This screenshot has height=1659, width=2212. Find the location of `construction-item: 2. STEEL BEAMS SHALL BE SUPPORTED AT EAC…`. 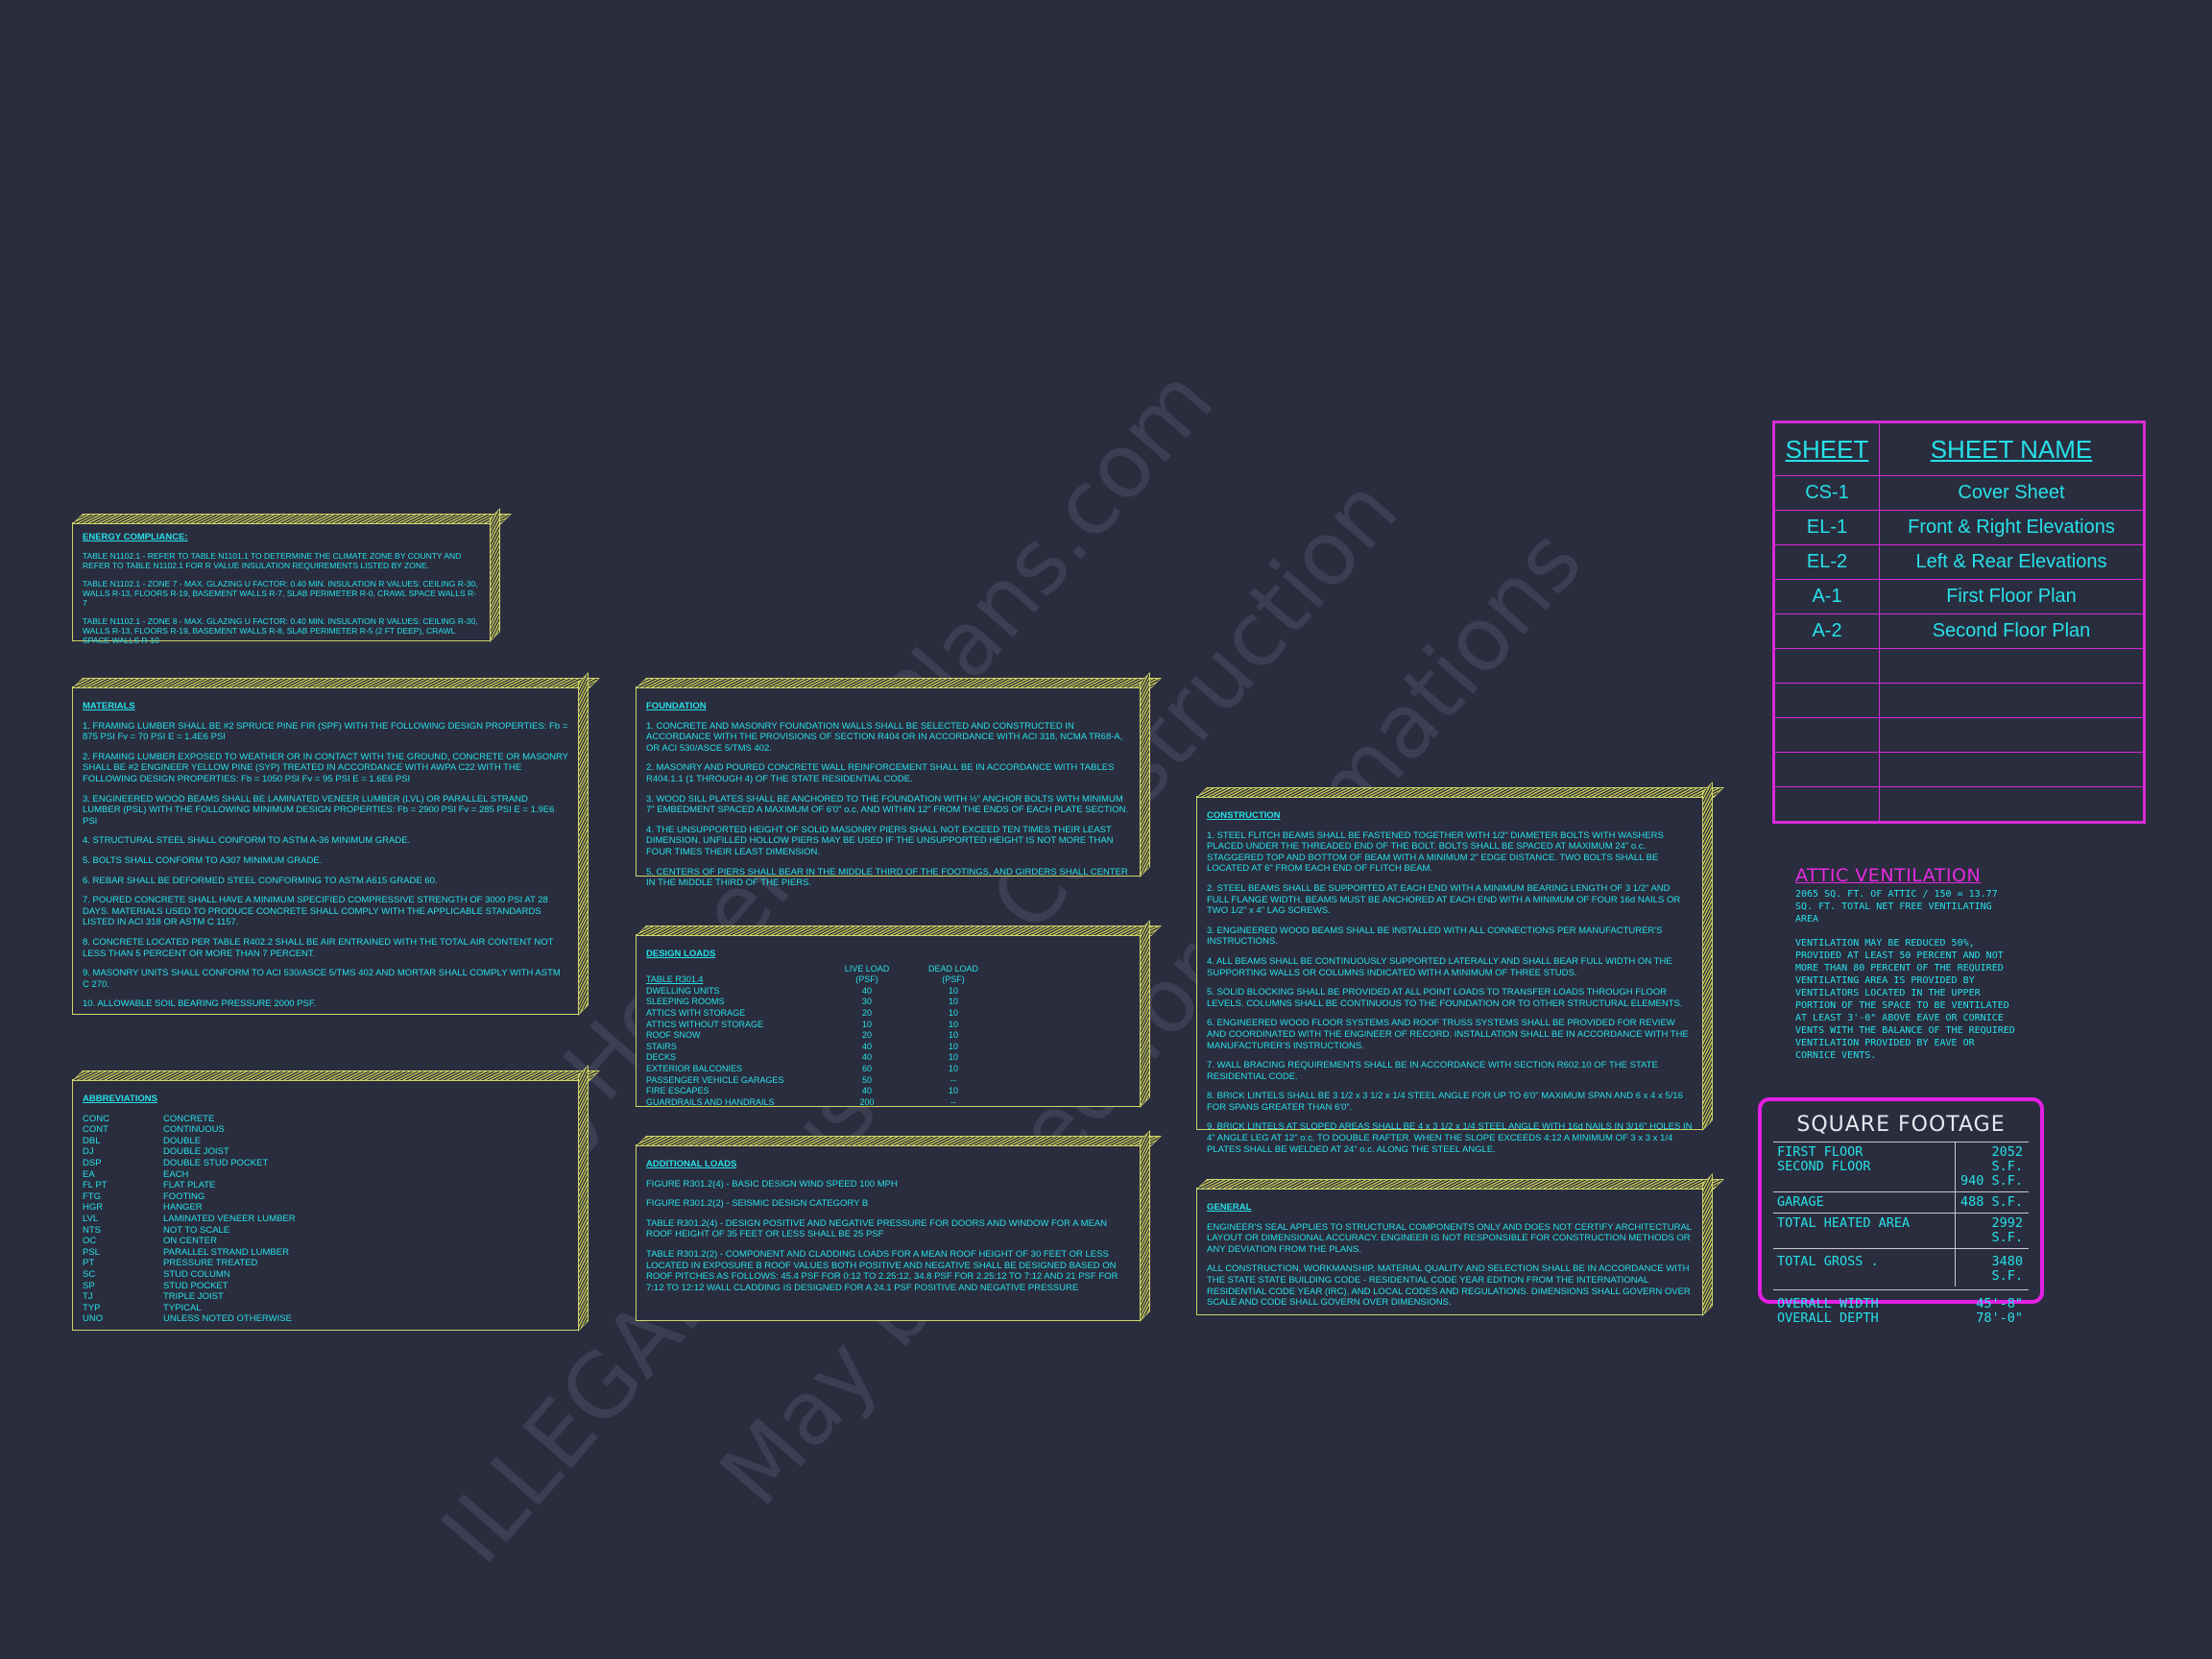

construction-item: 2. STEEL BEAMS SHALL BE SUPPORTED AT EAC… is located at coordinates (1444, 899).